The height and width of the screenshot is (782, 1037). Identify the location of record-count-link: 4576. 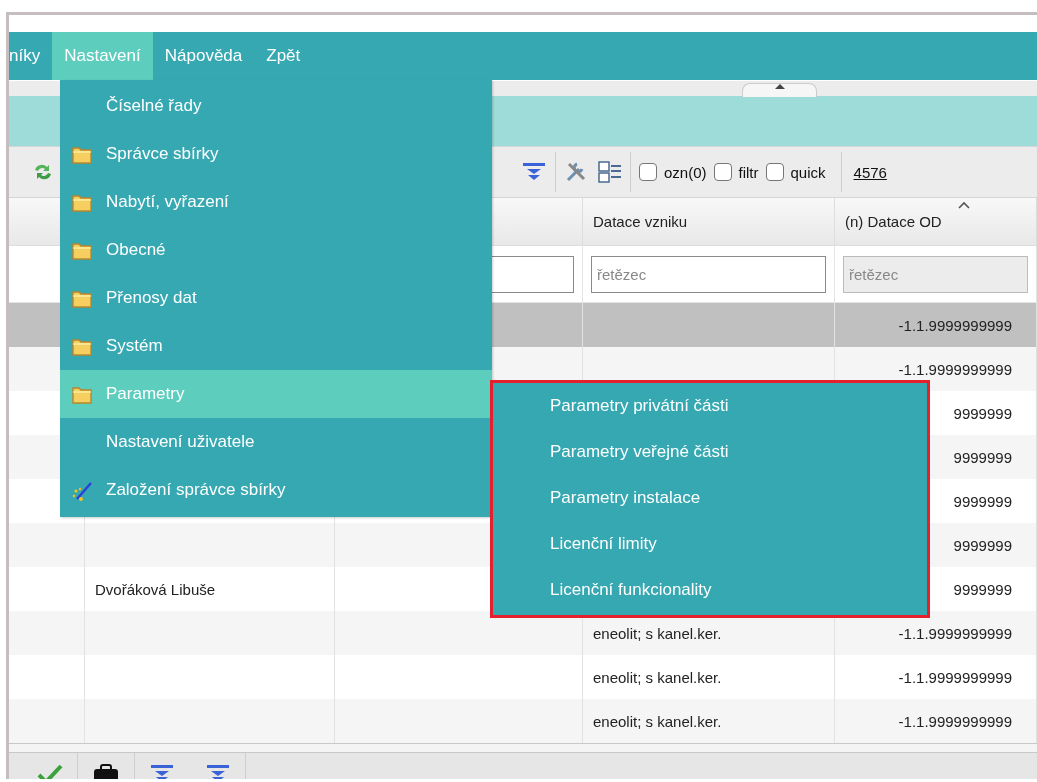
(870, 172).